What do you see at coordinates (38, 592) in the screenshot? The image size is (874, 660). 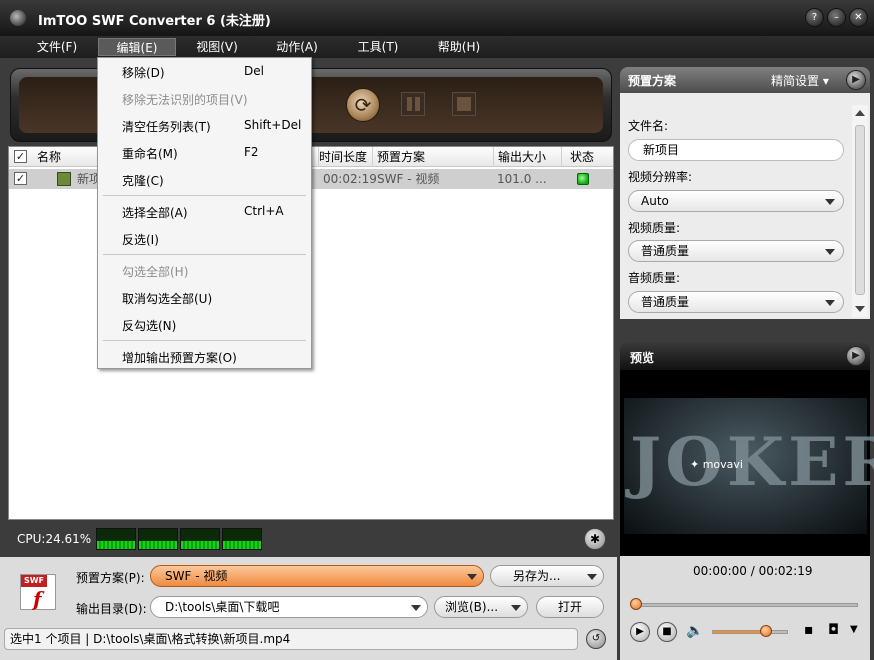 I see `swf-format-icon: SWF f` at bounding box center [38, 592].